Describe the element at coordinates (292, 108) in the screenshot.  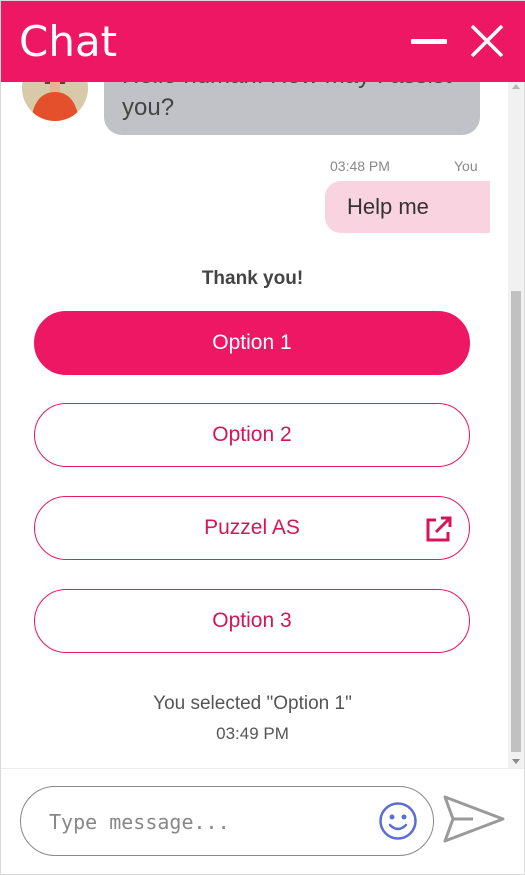
I see `bot-message-bubble: Hello human. How may I assist you?` at that location.